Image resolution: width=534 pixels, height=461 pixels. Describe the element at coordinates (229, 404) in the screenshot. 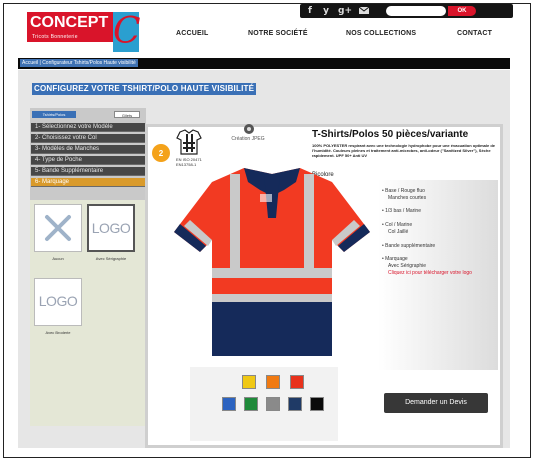

I see `color-swatch-blue` at that location.